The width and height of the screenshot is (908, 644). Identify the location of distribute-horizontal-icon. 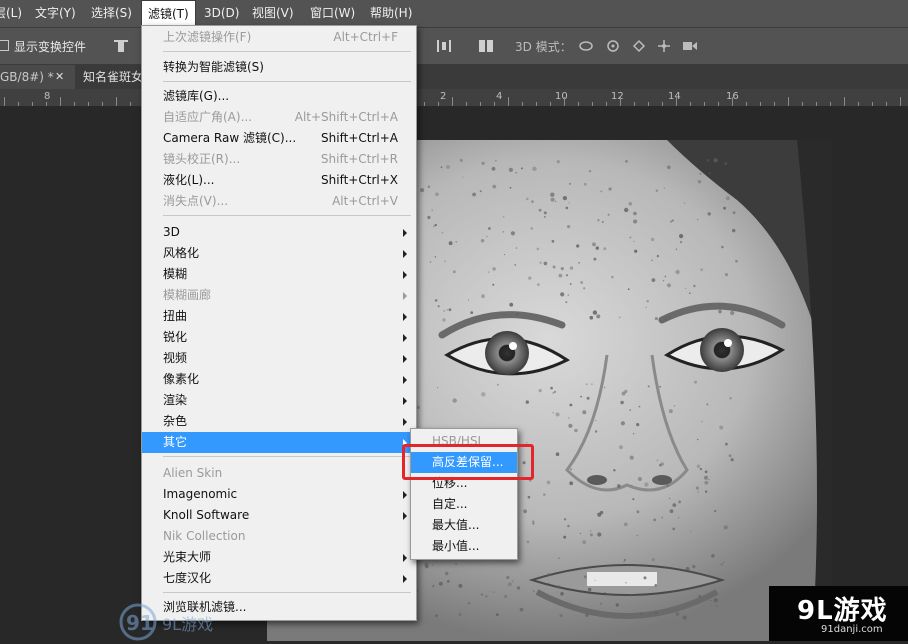
(444, 46).